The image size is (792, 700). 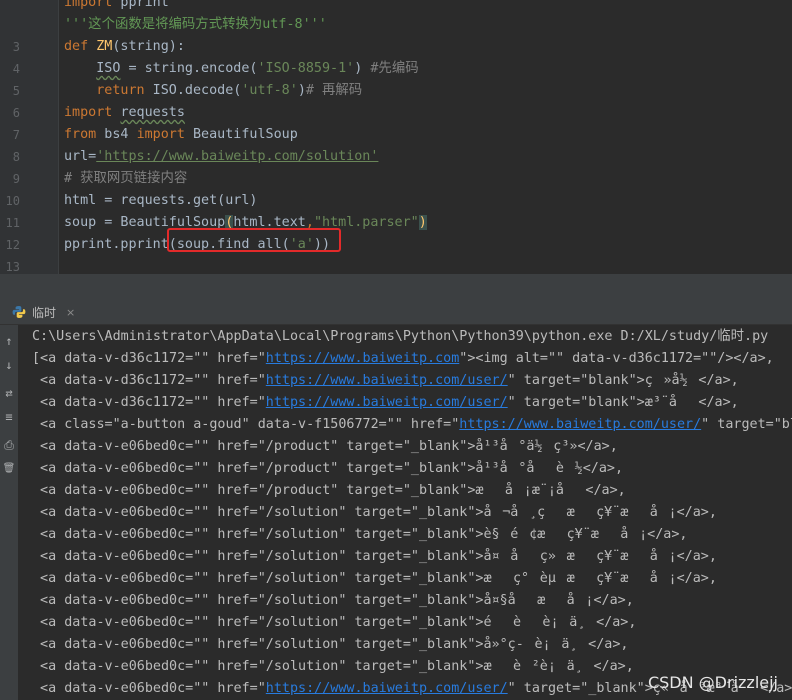 What do you see at coordinates (9, 469) in the screenshot?
I see `trash-icon: 🗑` at bounding box center [9, 469].